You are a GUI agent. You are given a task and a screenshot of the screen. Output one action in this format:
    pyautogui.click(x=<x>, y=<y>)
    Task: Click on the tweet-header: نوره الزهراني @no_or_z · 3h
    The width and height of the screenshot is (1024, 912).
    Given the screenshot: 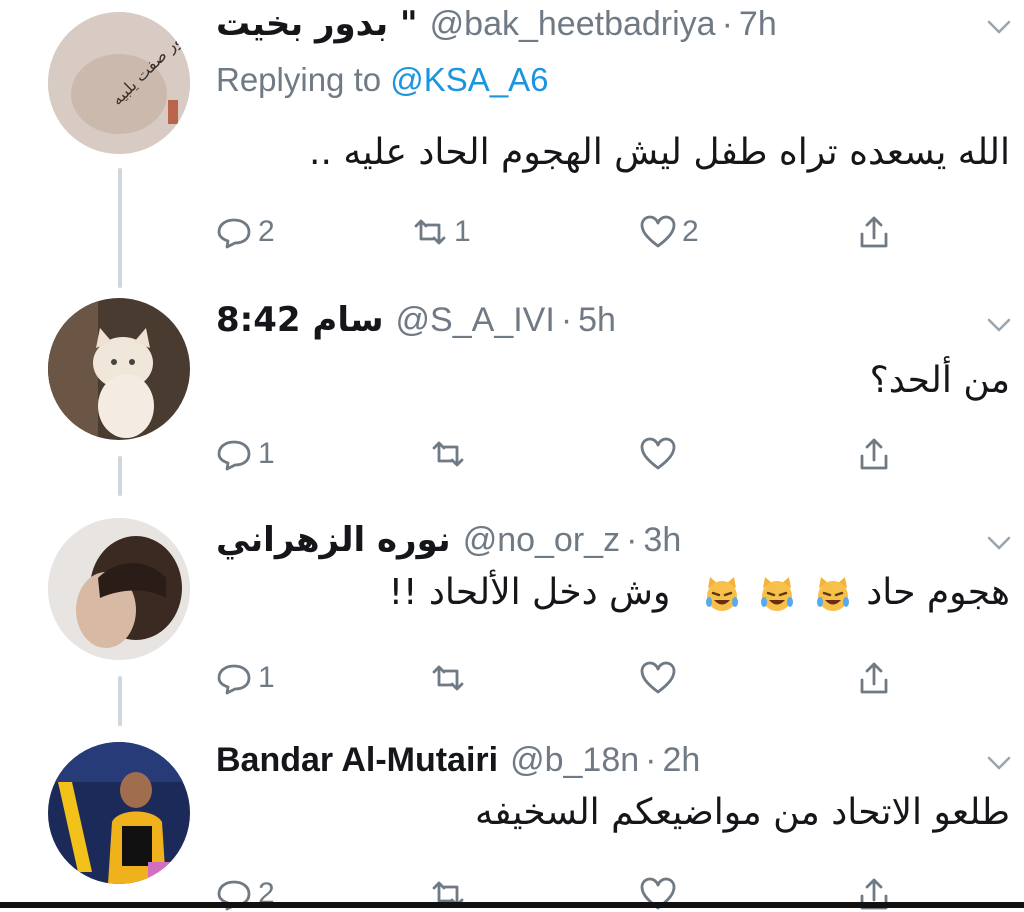 What is the action you would take?
    pyautogui.click(x=590, y=540)
    